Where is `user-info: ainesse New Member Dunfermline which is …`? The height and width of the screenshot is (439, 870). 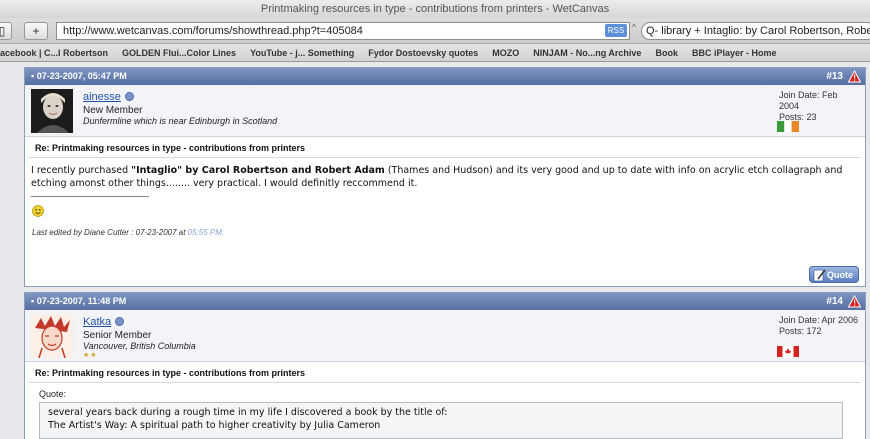
user-info: ainesse New Member Dunfermline which is … is located at coordinates (445, 111).